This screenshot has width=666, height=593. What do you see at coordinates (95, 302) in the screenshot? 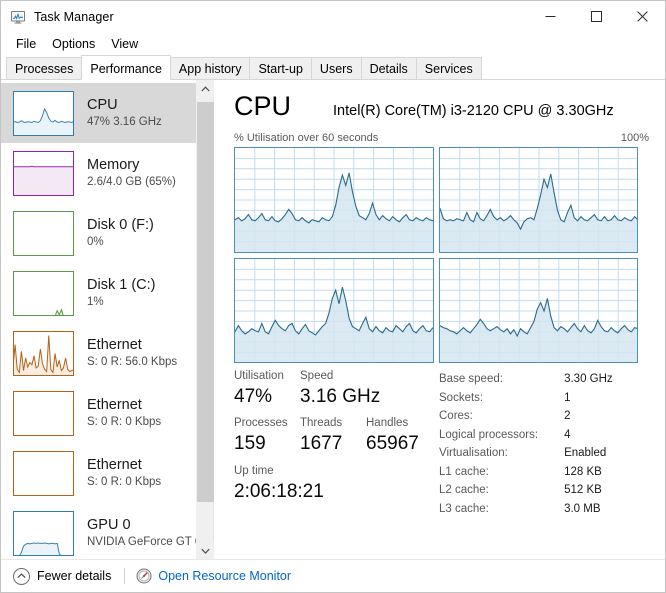
I see `sidebar-item-disk-1-sub: 1%` at bounding box center [95, 302].